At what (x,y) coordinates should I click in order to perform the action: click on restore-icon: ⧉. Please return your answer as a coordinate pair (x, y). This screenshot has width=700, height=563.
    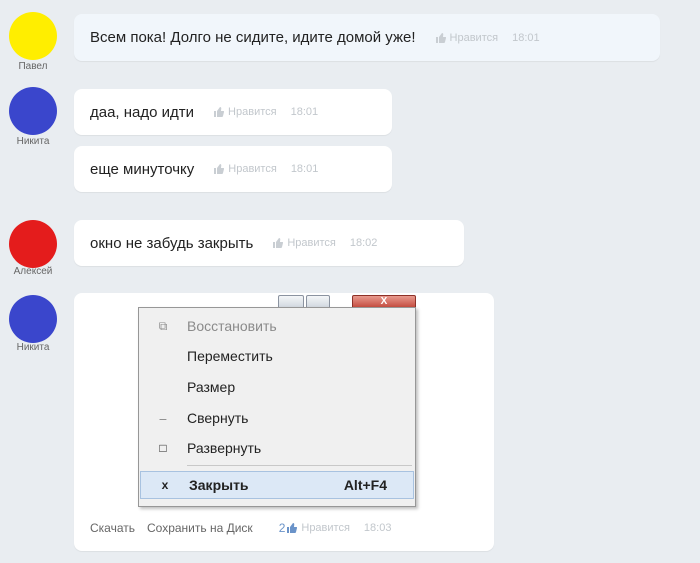
    Looking at the image, I should click on (163, 325).